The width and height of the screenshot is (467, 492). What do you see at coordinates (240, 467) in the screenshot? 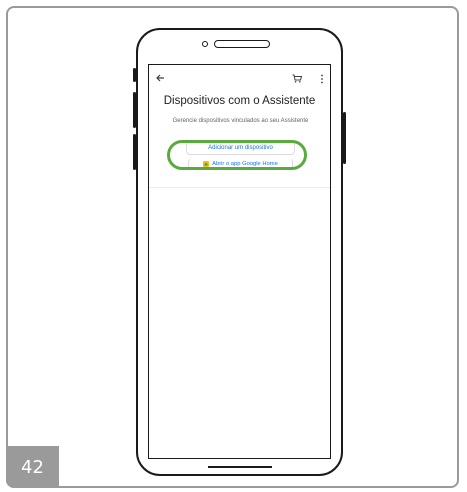
I see `home-indicator` at bounding box center [240, 467].